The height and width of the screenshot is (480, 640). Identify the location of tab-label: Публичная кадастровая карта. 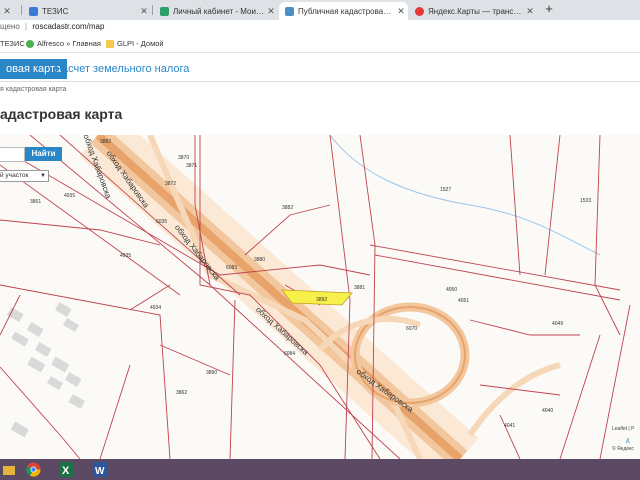
(346, 11).